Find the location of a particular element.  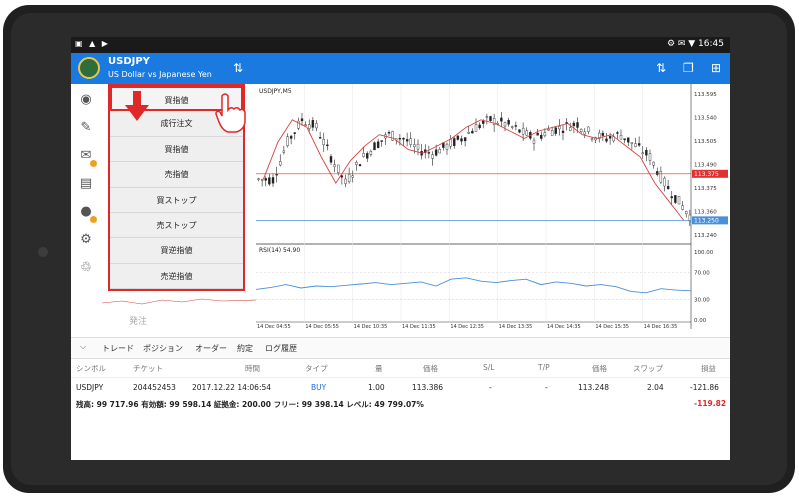

cell-current-price: 113.248 is located at coordinates (594, 387).